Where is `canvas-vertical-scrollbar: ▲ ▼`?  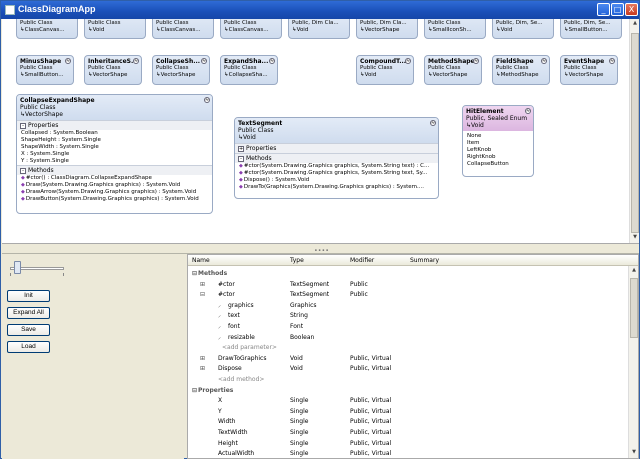 canvas-vertical-scrollbar: ▲ ▼ is located at coordinates (634, 131).